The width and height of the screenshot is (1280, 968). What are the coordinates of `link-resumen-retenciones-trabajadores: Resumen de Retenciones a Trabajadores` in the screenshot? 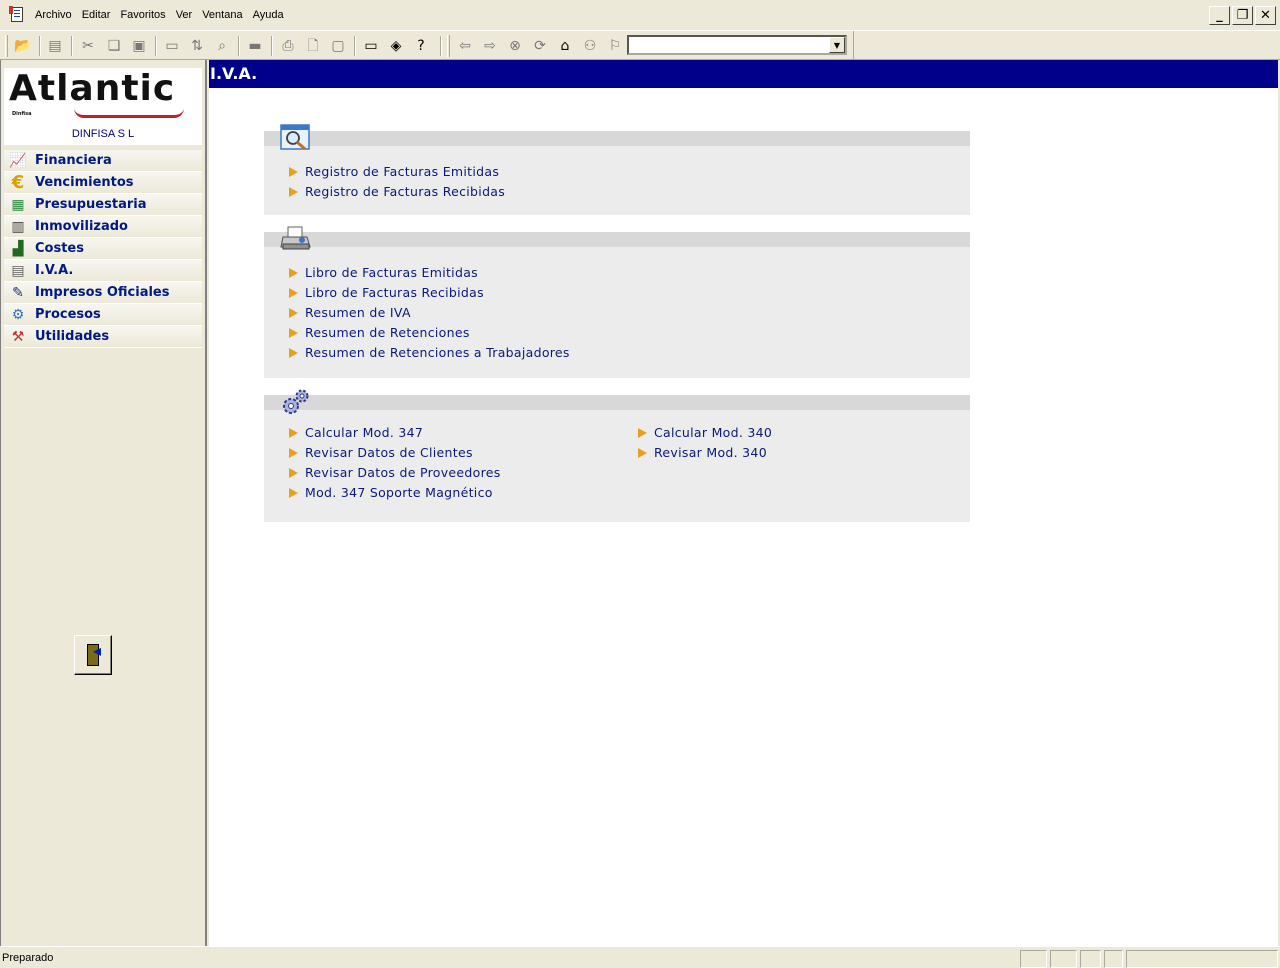 It's located at (429, 352).